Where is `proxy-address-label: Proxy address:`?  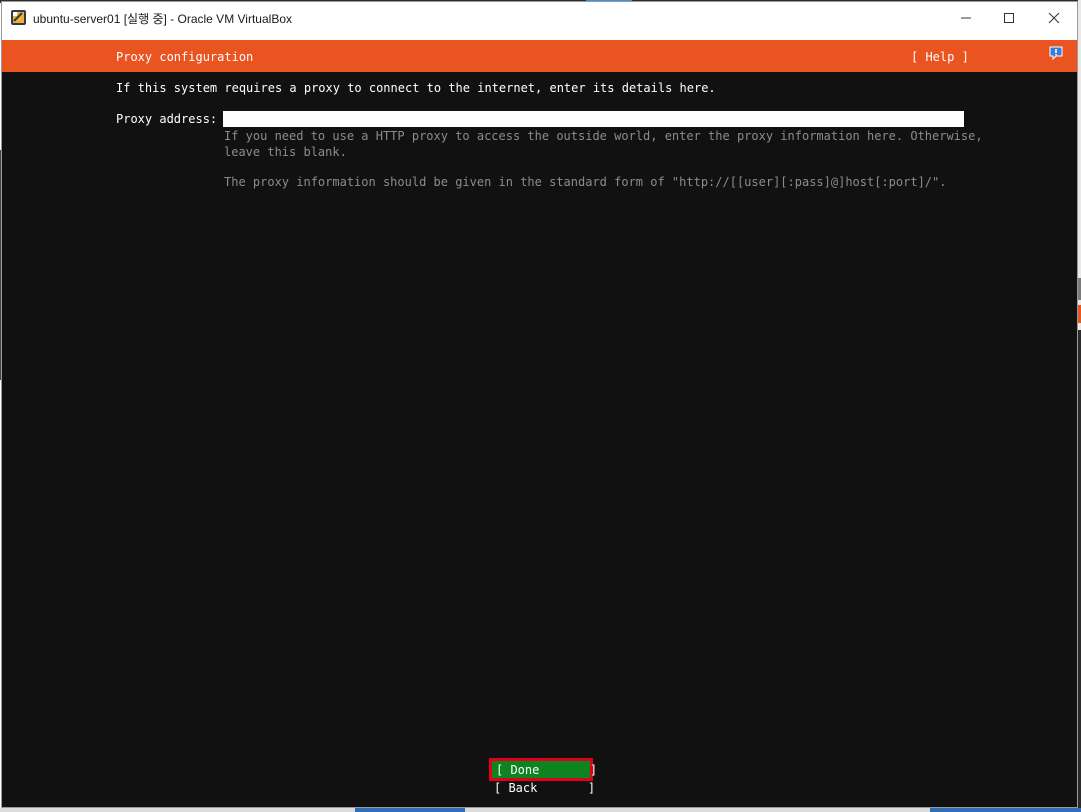
proxy-address-label: Proxy address: is located at coordinates (167, 119).